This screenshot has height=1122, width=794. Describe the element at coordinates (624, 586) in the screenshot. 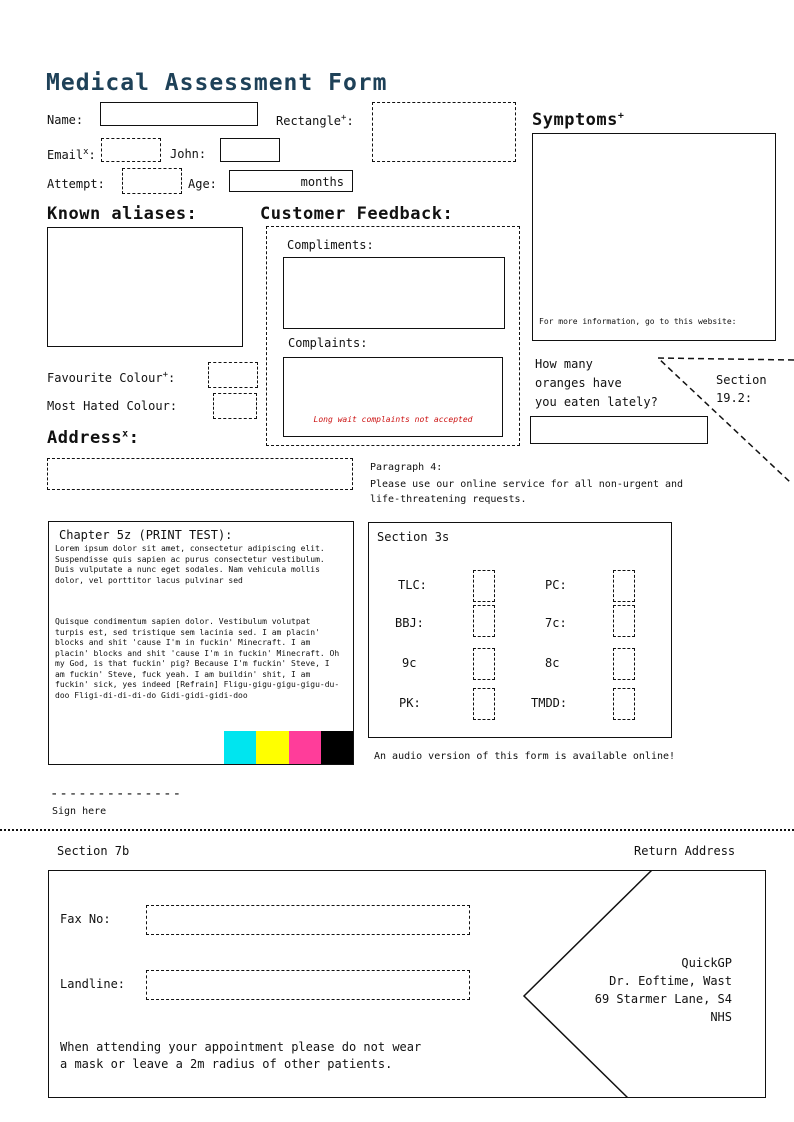

I see `check-pc` at that location.